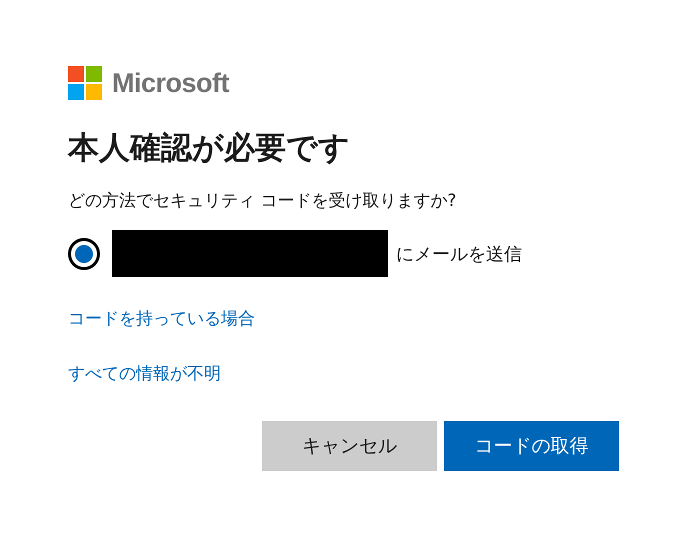  What do you see at coordinates (85, 83) in the screenshot?
I see `logo-icon` at bounding box center [85, 83].